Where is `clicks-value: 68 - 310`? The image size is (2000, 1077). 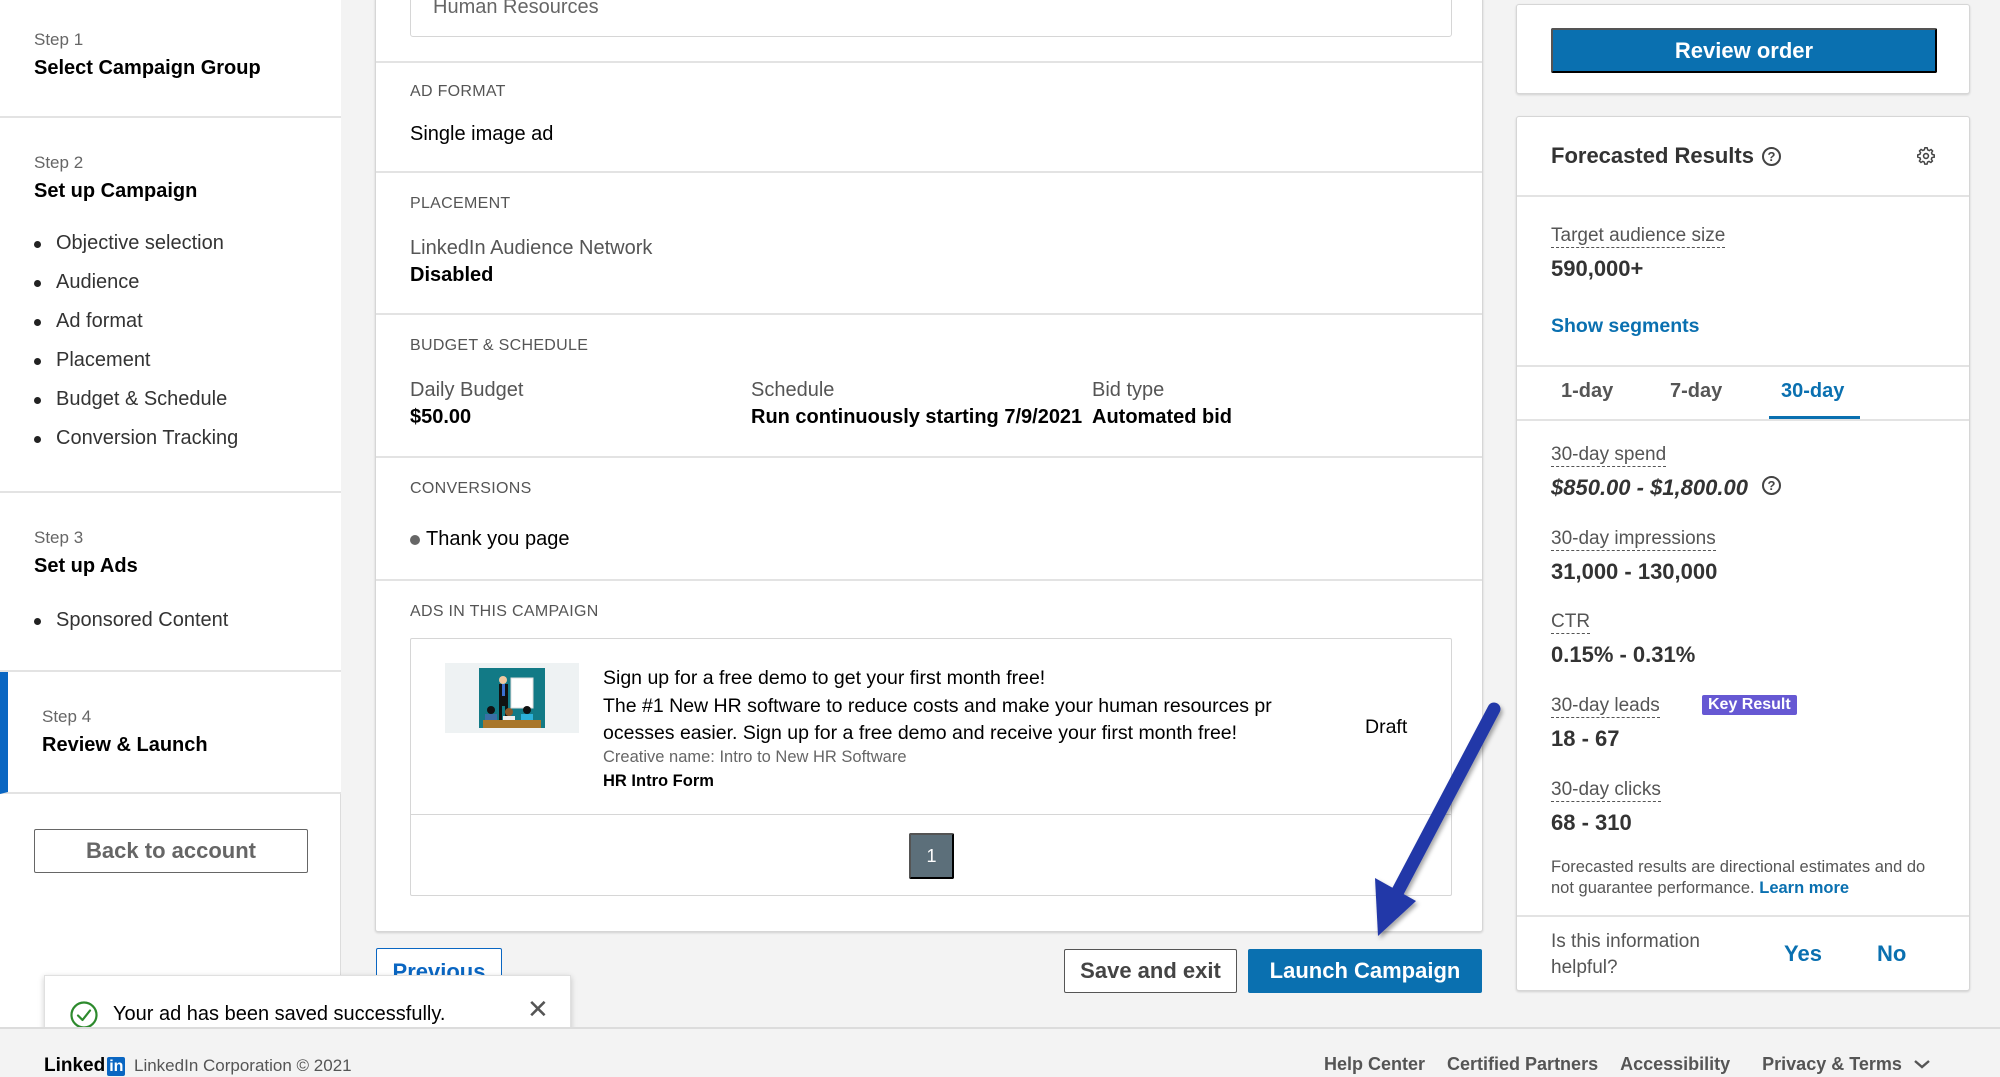
clicks-value: 68 - 310 is located at coordinates (1591, 822).